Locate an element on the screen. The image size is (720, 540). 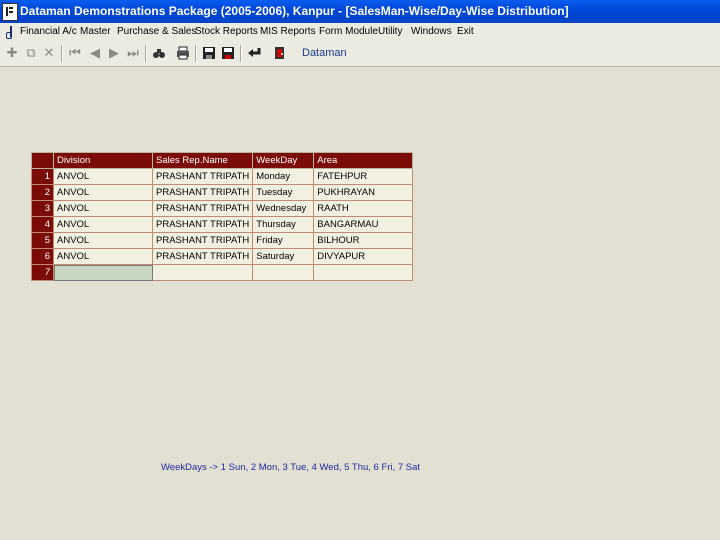
menu-windows: Windows is located at coordinates (431, 32).